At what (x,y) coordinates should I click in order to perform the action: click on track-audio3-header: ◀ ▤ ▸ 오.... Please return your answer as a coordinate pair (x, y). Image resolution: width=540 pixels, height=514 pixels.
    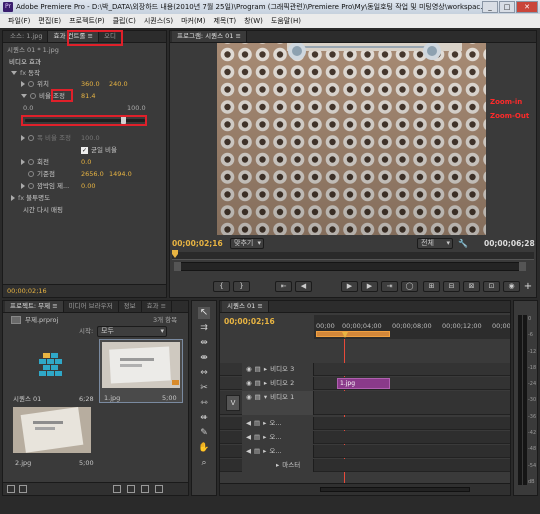
    Looking at the image, I should click on (278, 451).